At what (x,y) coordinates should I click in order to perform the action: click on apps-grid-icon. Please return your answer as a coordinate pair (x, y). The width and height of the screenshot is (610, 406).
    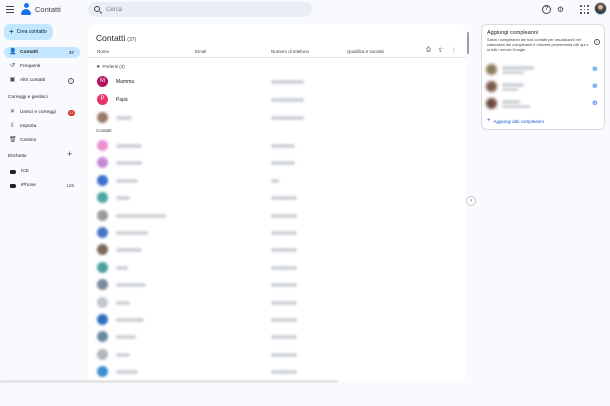
    Looking at the image, I should click on (584, 9).